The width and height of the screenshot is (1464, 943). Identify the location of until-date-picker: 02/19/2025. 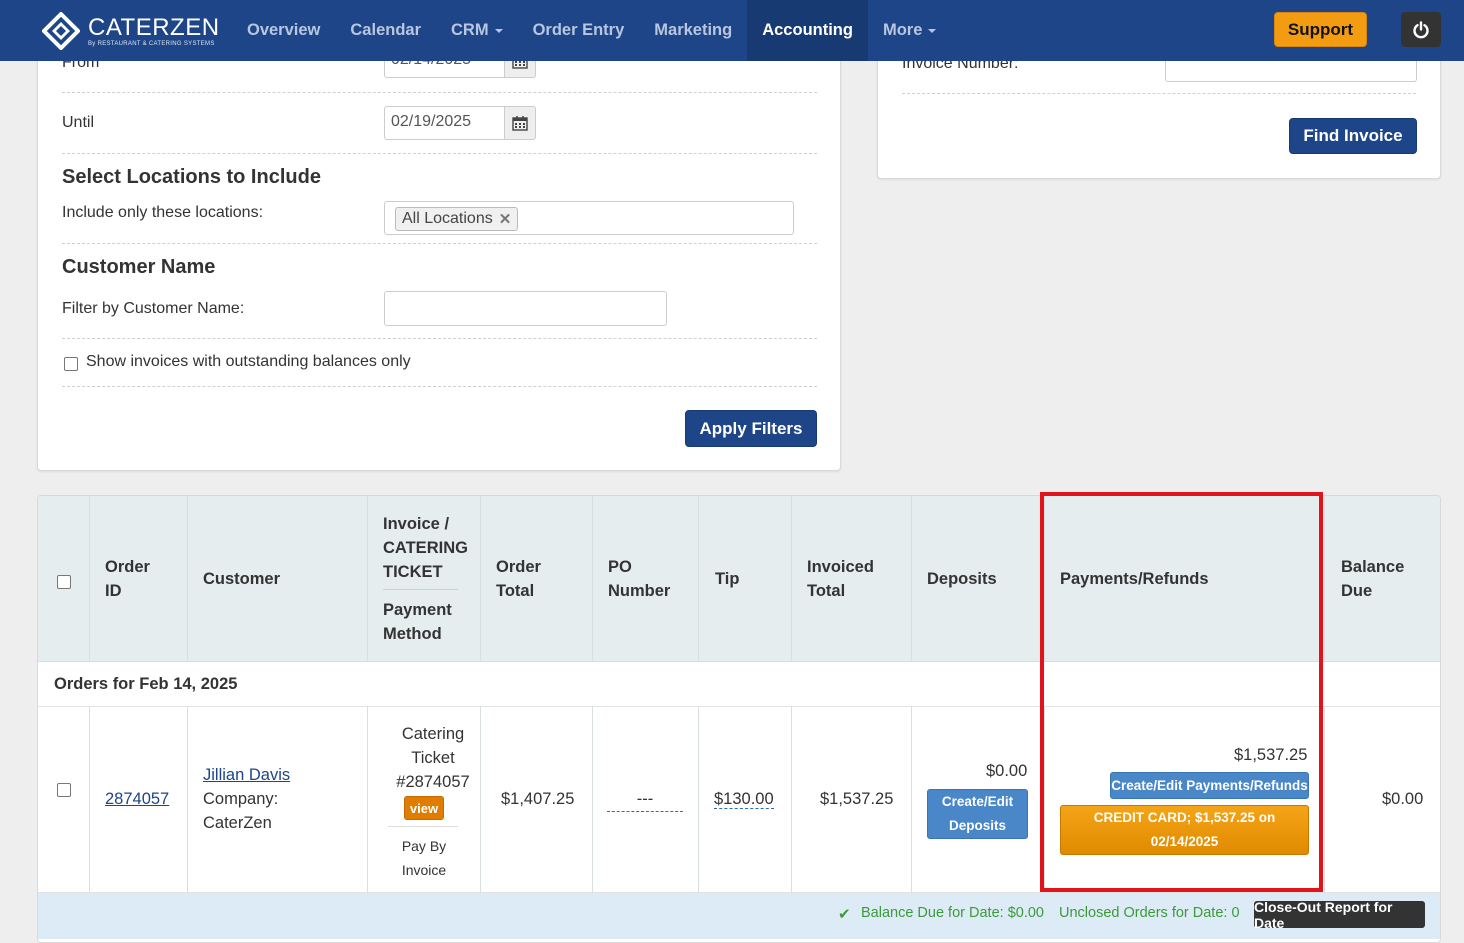
(460, 123).